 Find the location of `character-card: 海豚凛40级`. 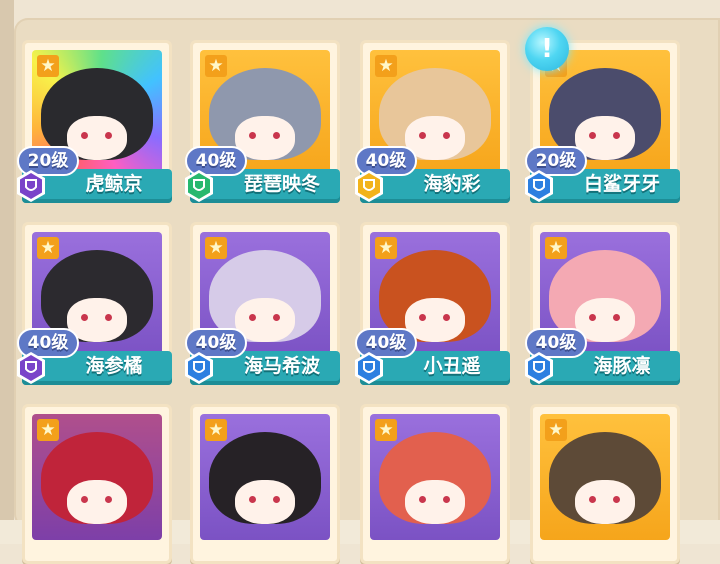

character-card: 海豚凛40级 is located at coordinates (602, 303).